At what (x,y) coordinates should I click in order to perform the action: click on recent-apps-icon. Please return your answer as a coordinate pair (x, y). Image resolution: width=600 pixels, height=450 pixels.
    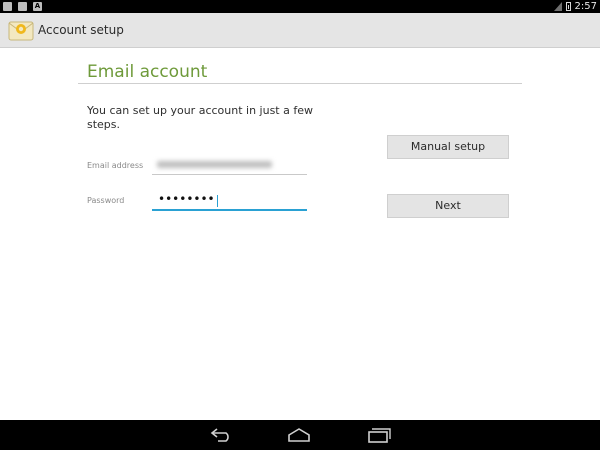
    Looking at the image, I should click on (379, 435).